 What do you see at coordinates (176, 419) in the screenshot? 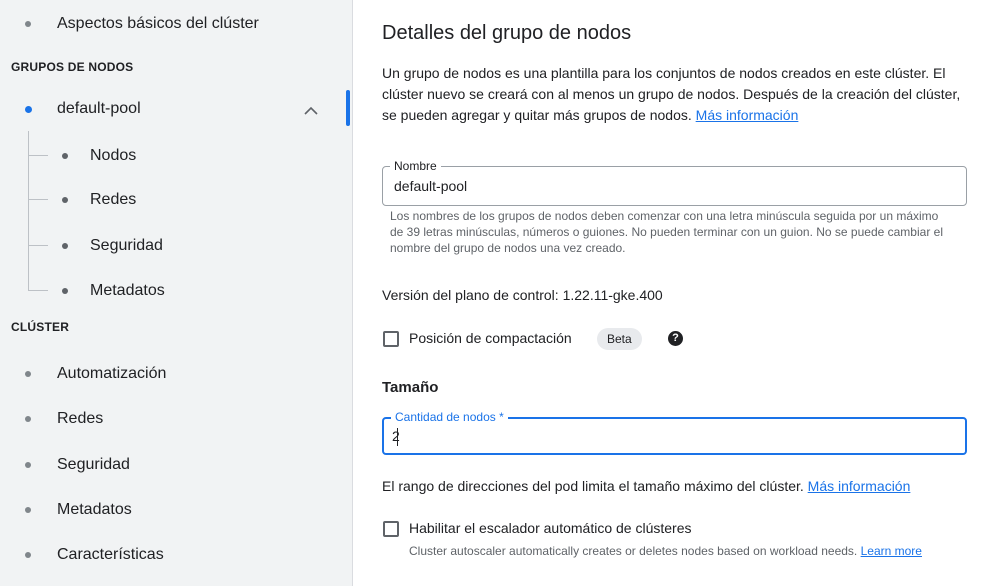
I see `sidebar-item-networking: Redes` at bounding box center [176, 419].